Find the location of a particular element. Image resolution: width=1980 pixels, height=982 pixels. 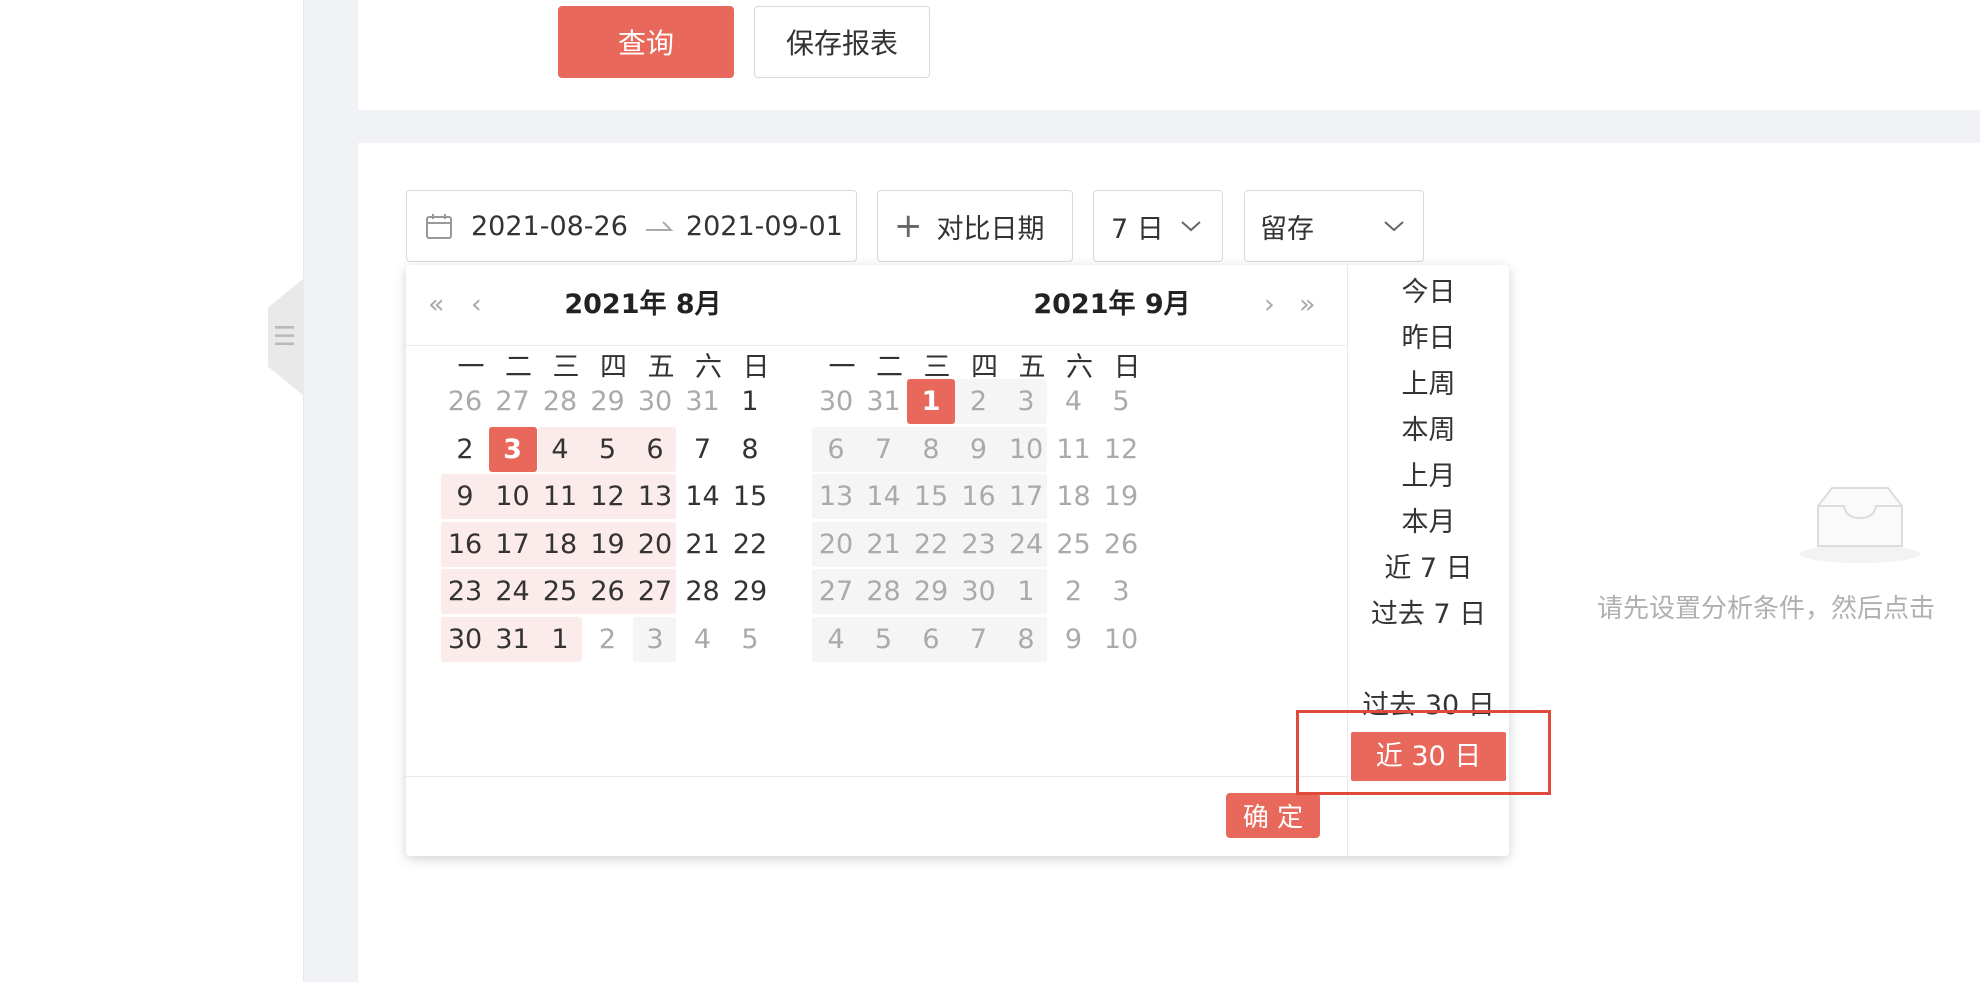

collapse-icon: ☰ is located at coordinates (285, 337).